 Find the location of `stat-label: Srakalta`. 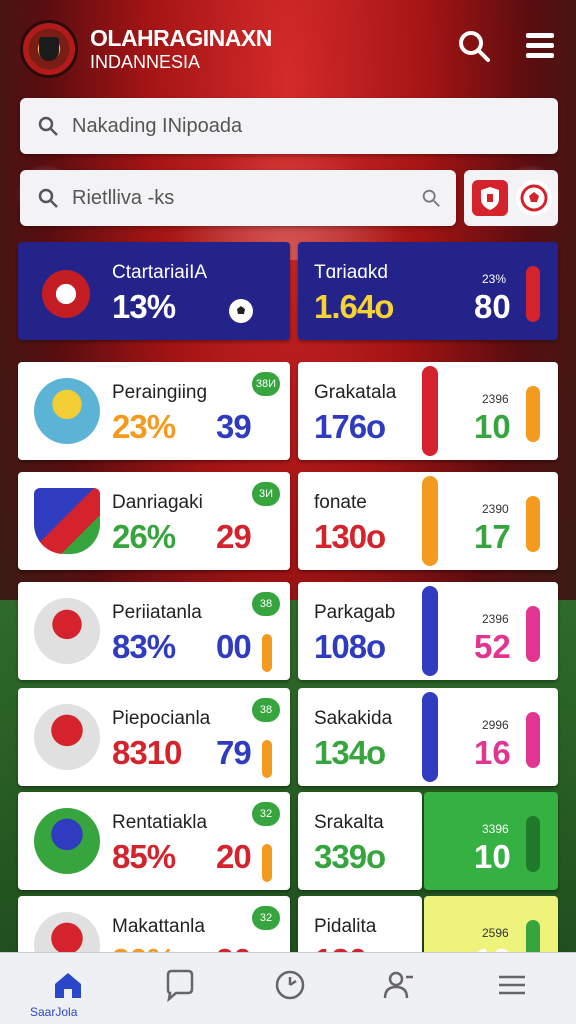

stat-label: Srakalta is located at coordinates (349, 822).